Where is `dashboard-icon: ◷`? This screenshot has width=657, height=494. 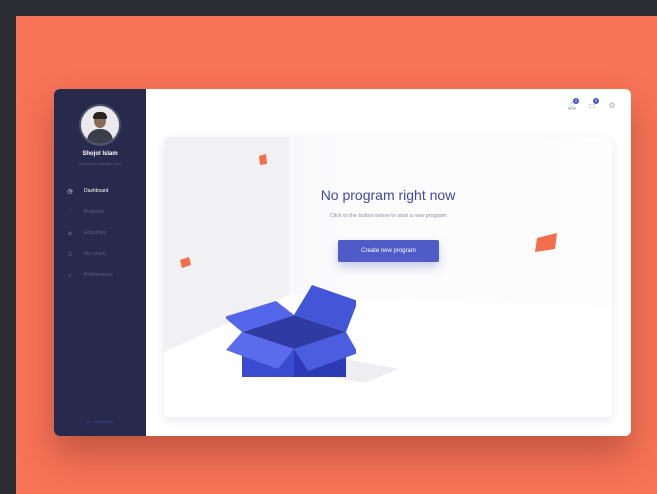
dashboard-icon: ◷ is located at coordinates (70, 191).